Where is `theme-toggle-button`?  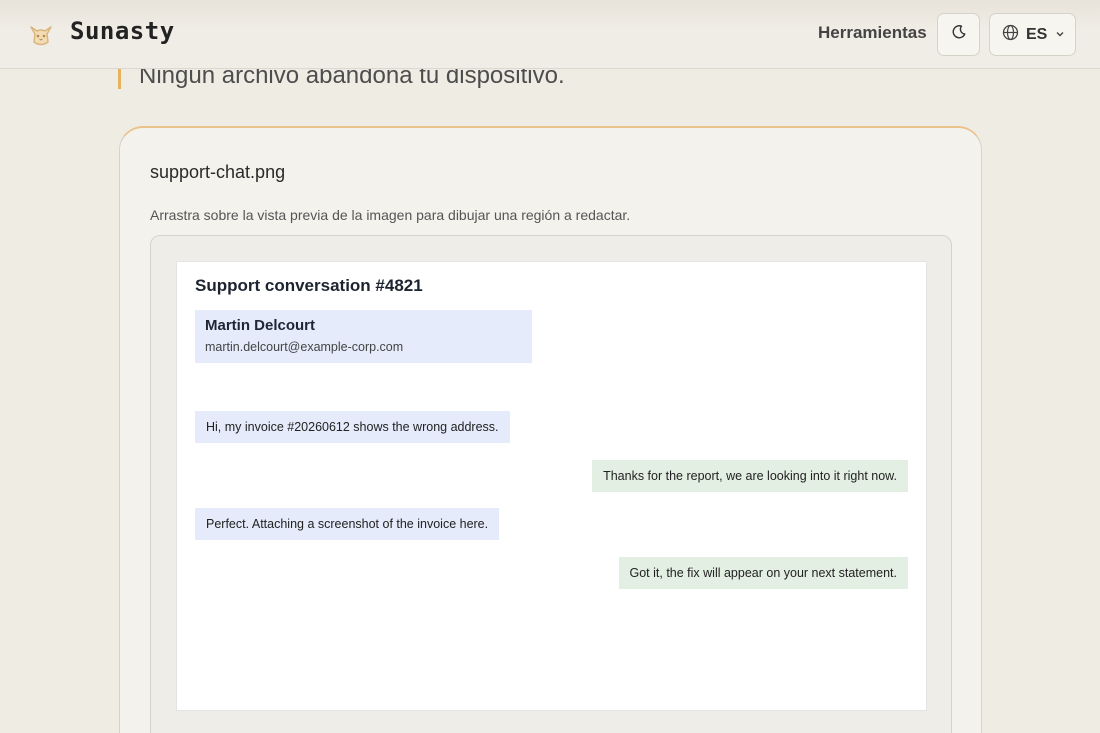 theme-toggle-button is located at coordinates (958, 34).